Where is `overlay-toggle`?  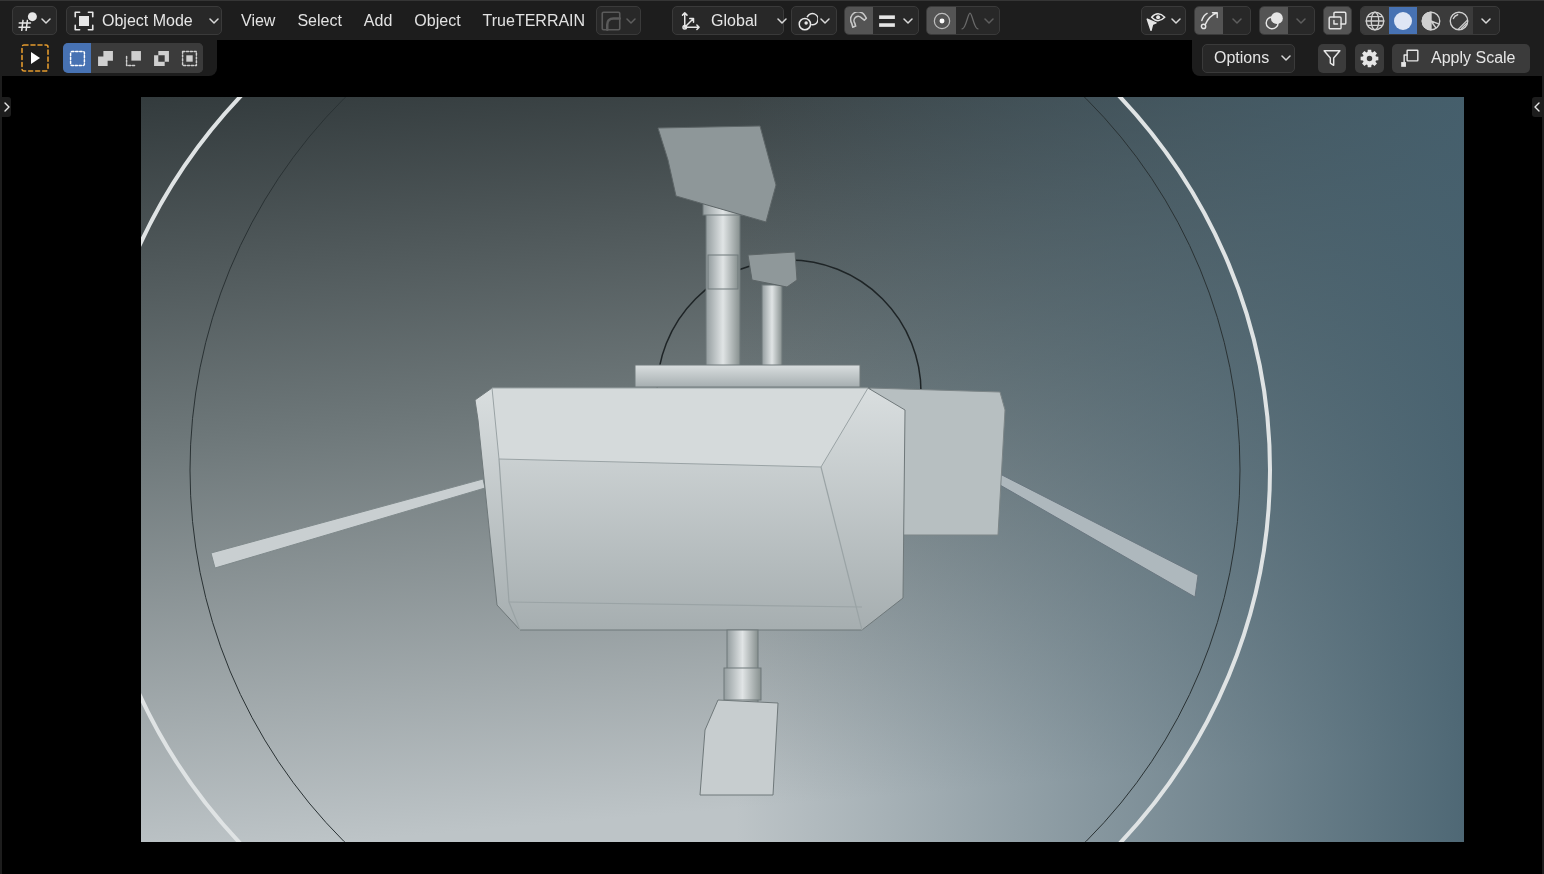 overlay-toggle is located at coordinates (1274, 20).